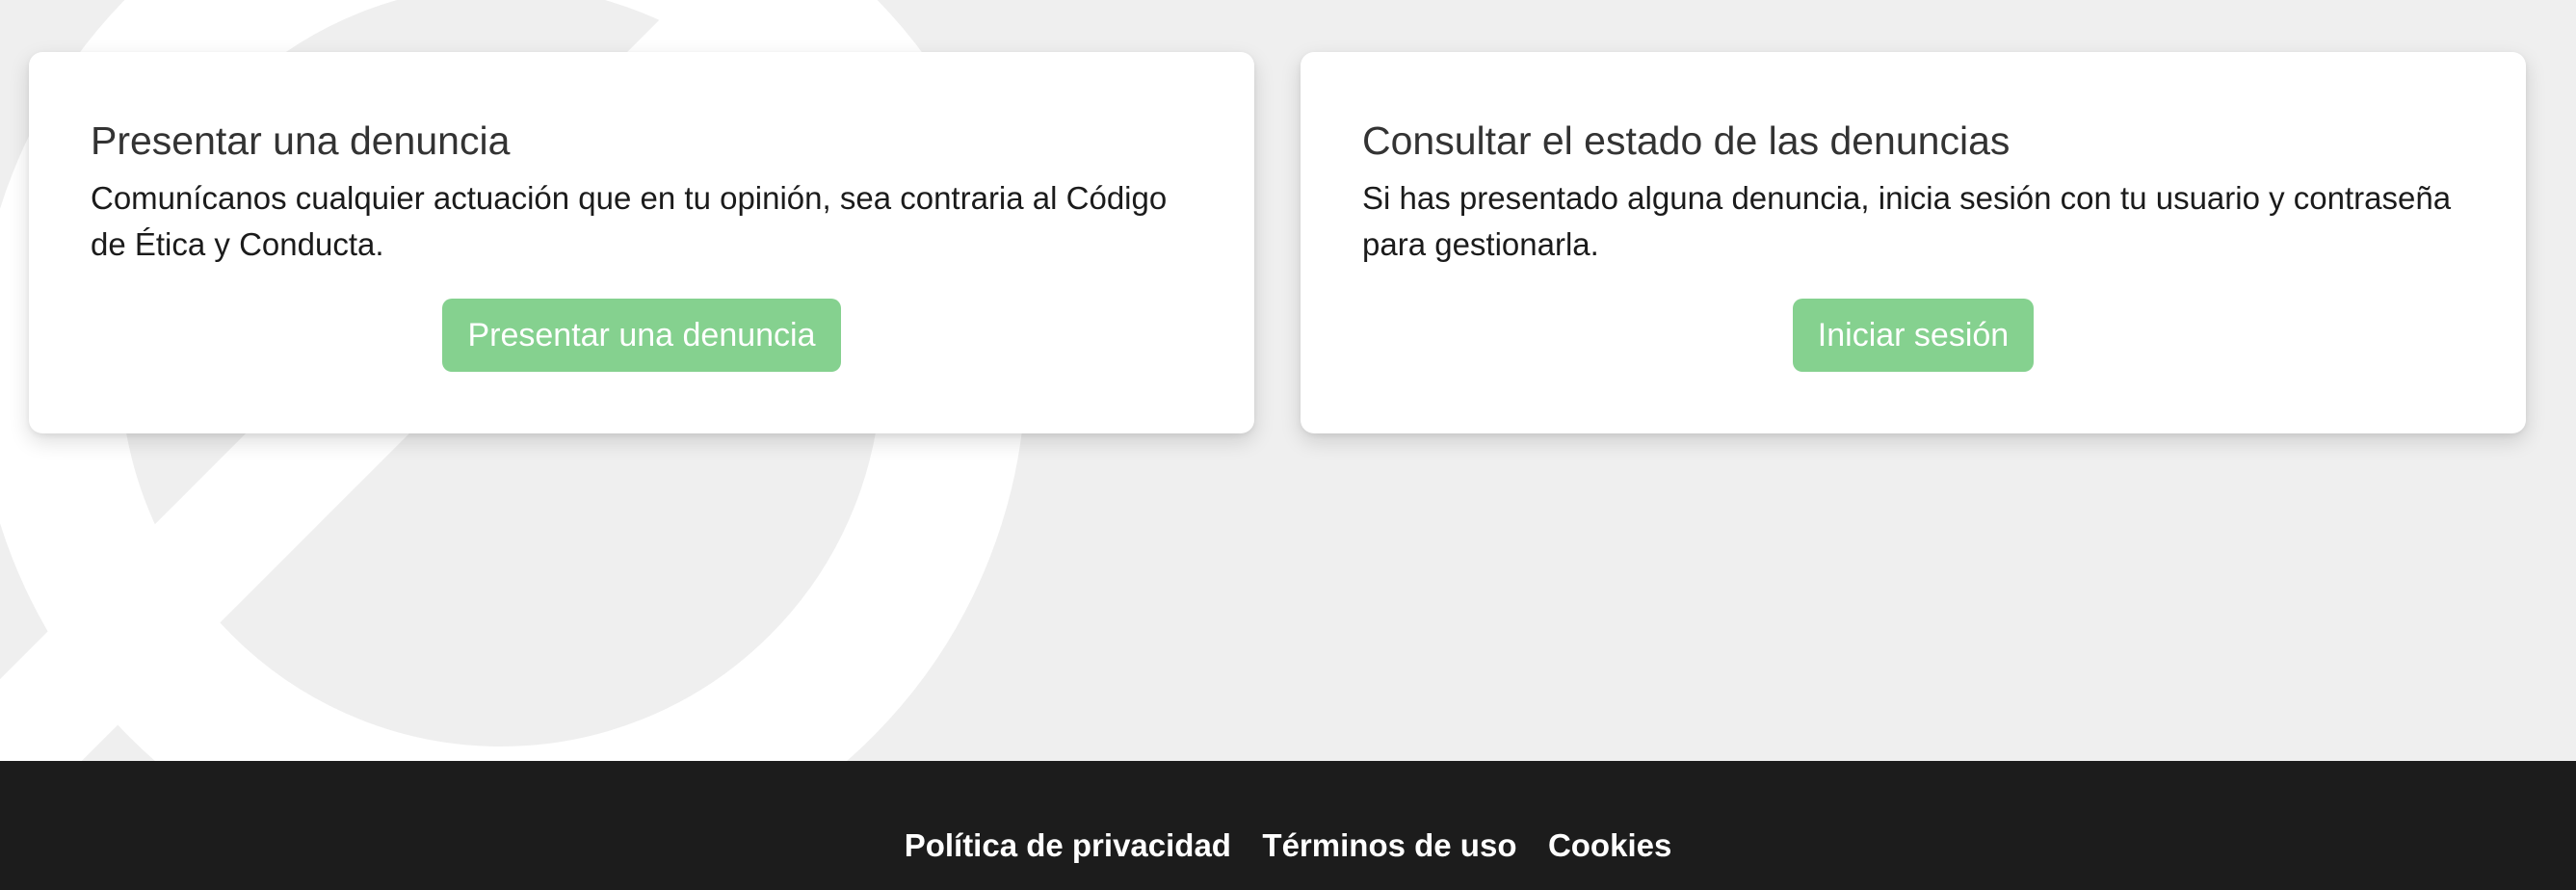  I want to click on cookies-link: Cookies, so click(1610, 846).